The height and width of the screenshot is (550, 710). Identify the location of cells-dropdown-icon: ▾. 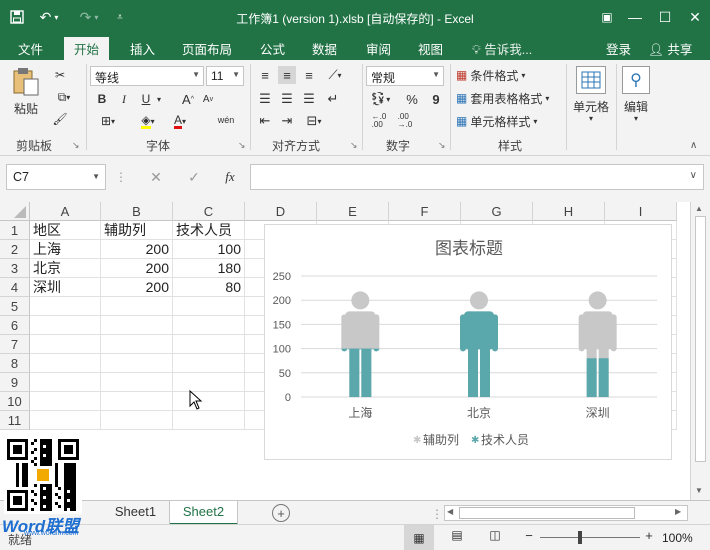
(591, 118).